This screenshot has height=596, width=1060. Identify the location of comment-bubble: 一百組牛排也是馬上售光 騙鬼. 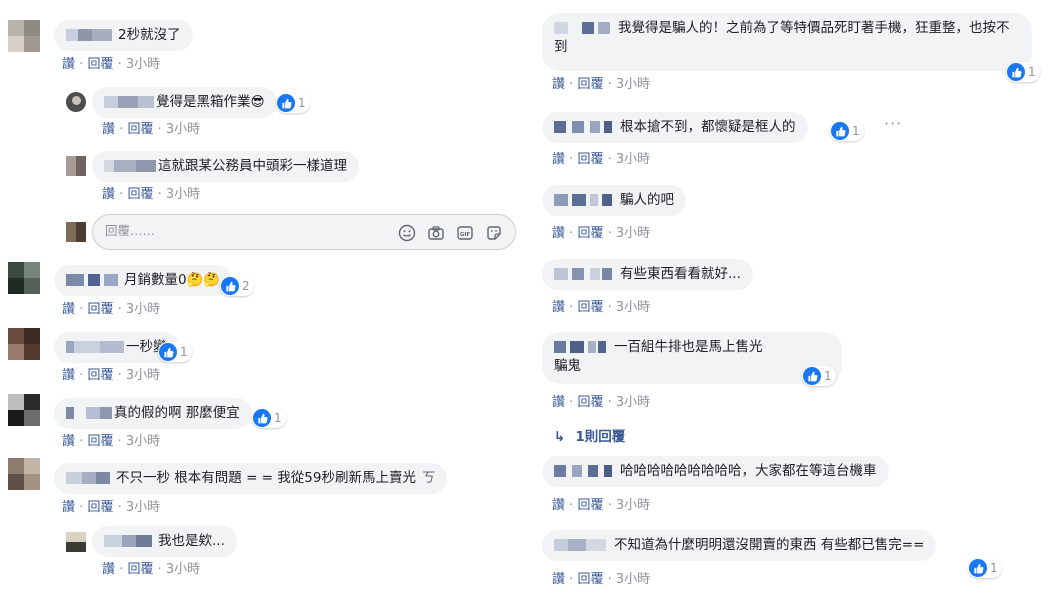
(692, 358).